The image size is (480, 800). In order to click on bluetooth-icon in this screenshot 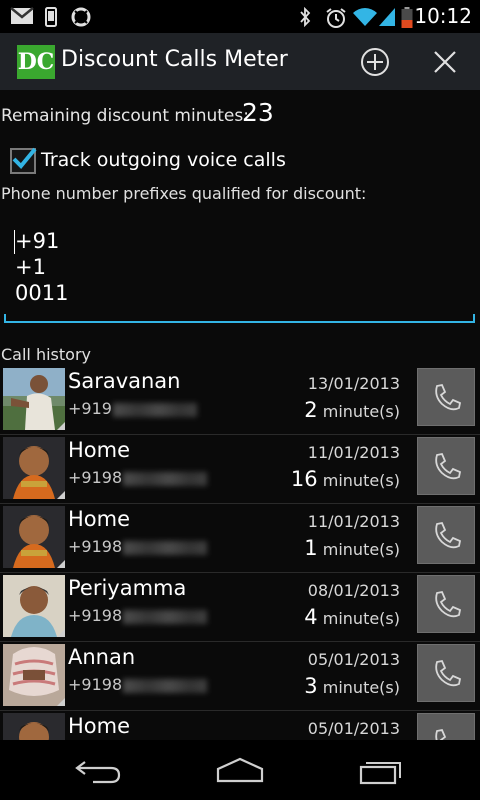, I will do `click(305, 17)`.